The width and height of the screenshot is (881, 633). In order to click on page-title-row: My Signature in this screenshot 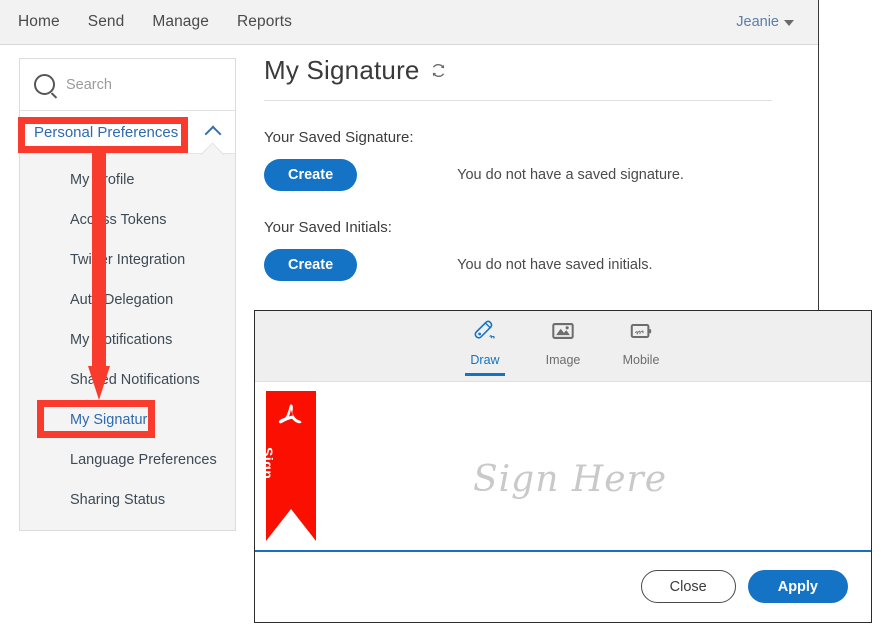, I will do `click(518, 78)`.